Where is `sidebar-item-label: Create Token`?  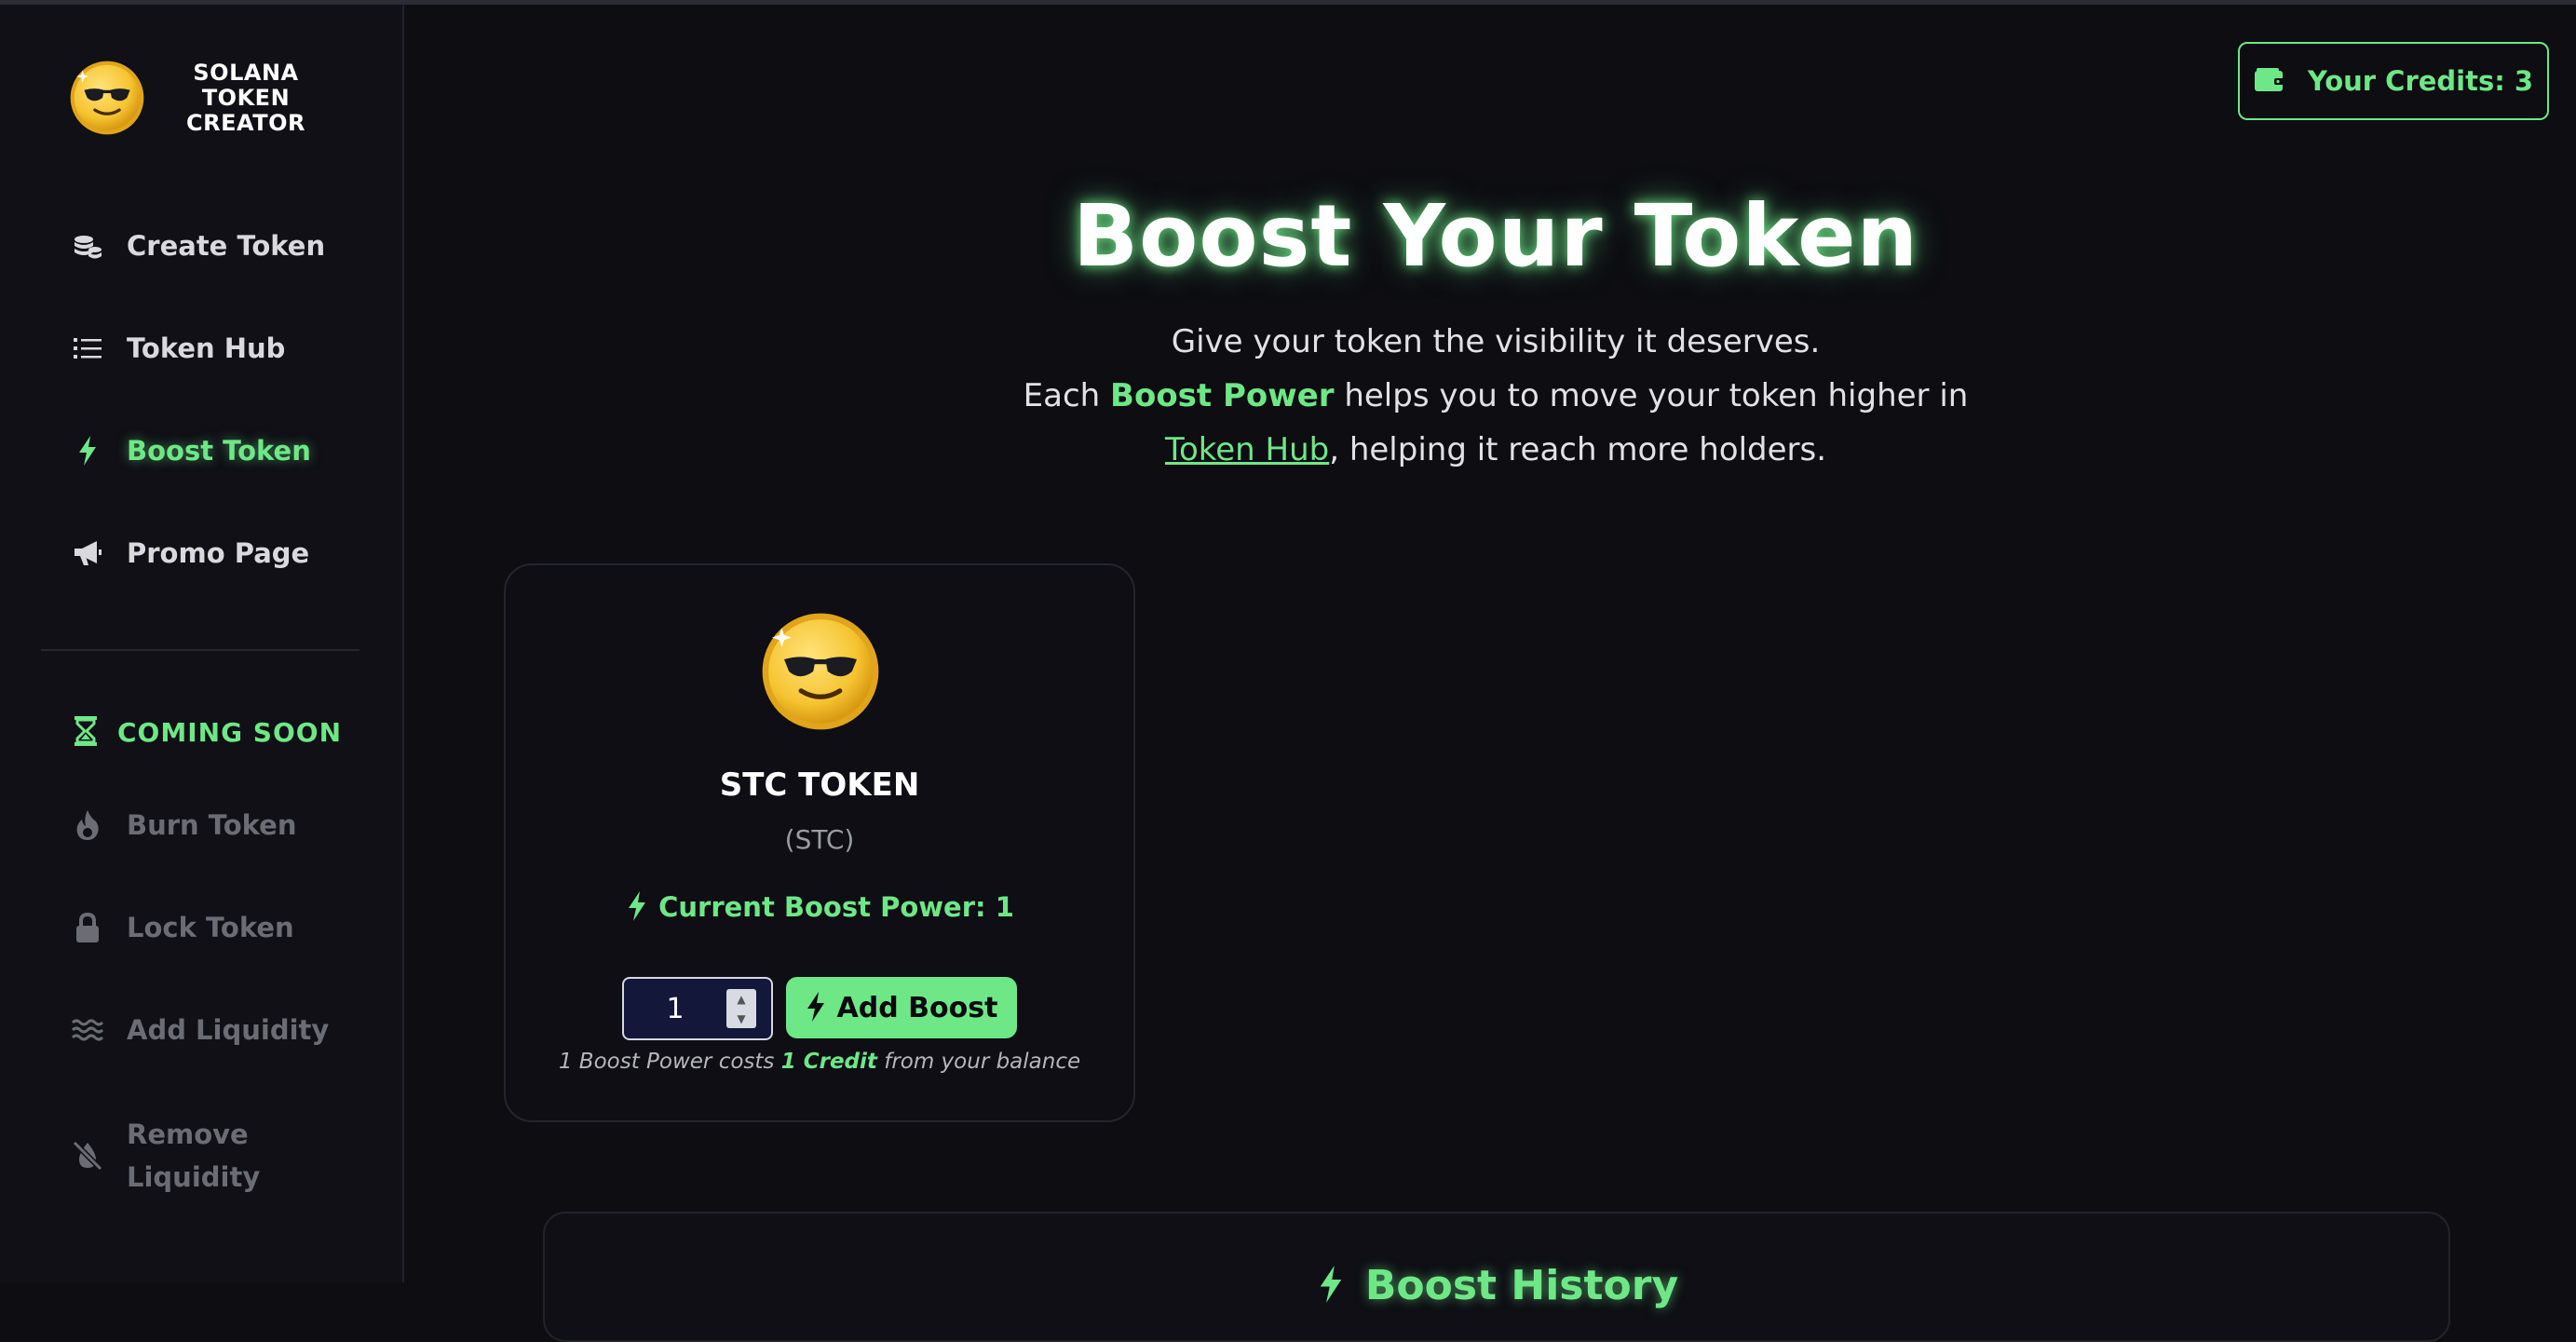
sidebar-item-label: Create Token is located at coordinates (226, 246).